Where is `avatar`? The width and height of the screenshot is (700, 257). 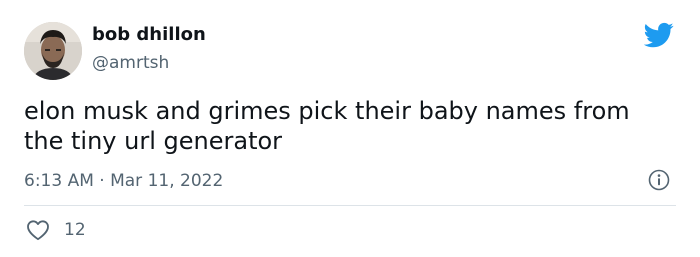 avatar is located at coordinates (53, 51).